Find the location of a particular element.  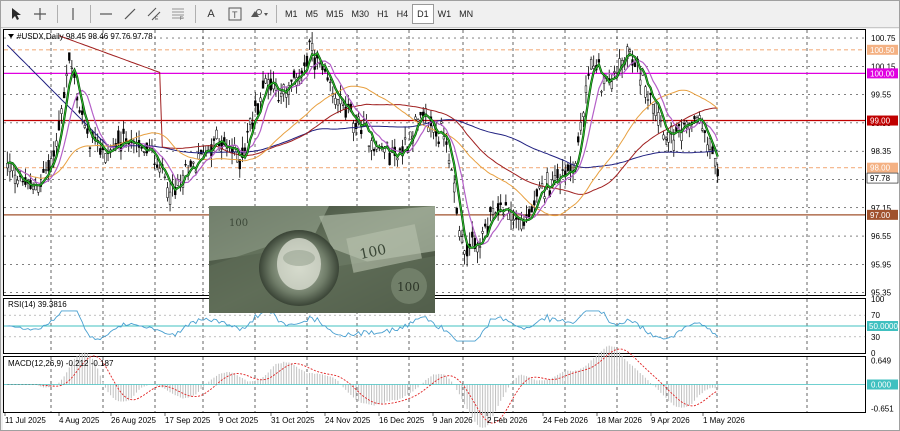

timeframe-m15: M15 is located at coordinates (335, 14).